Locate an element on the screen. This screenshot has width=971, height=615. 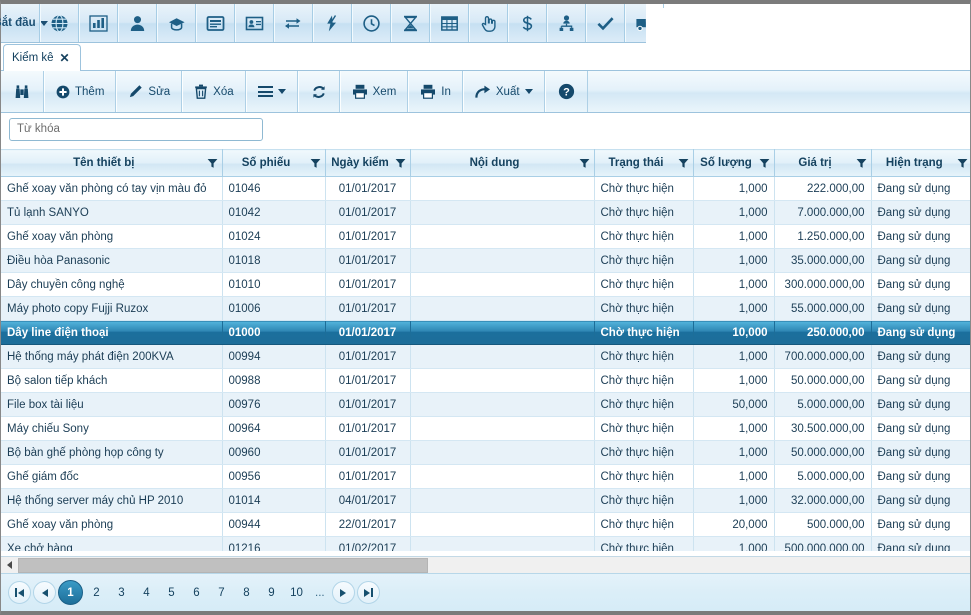
page-button-5: 5 is located at coordinates (171, 592).